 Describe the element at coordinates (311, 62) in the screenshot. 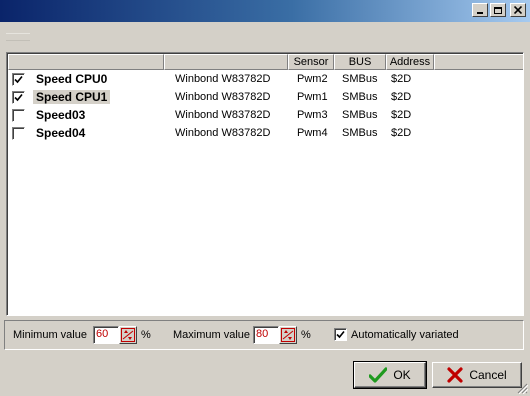

I see `column-header-sensor: Sensor` at that location.